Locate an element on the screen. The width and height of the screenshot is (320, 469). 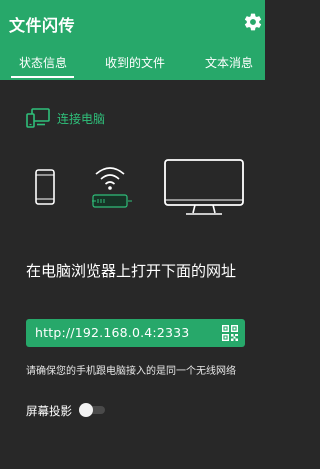
screen-projection-toggle is located at coordinates (92, 410).